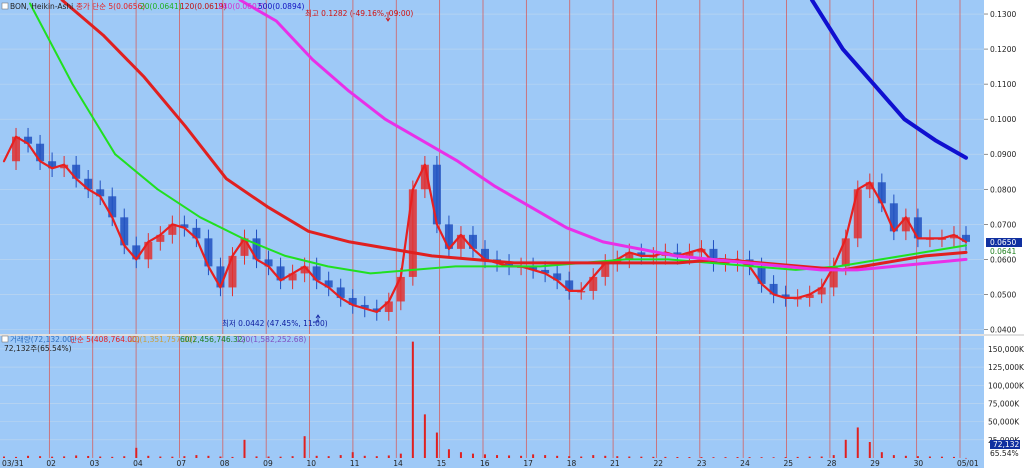 Image resolution: width=1024 pixels, height=468 pixels. What do you see at coordinates (1003, 14) in the screenshot?
I see `price-tick-label: 0.1300` at bounding box center [1003, 14].